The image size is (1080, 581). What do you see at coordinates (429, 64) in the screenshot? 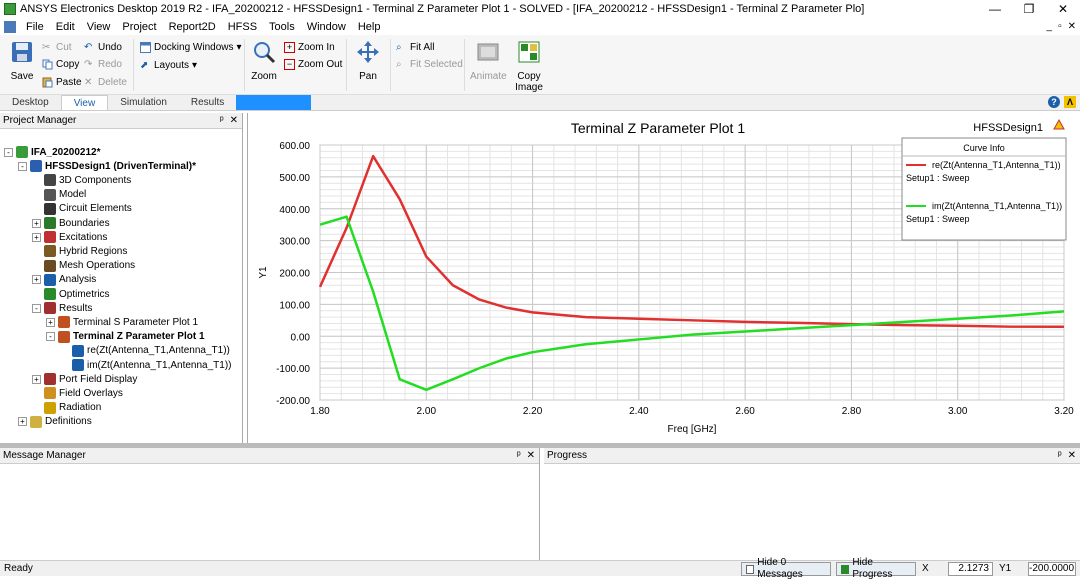
I see `fit-selected-button: ⌕ Fit Selected` at bounding box center [429, 64].